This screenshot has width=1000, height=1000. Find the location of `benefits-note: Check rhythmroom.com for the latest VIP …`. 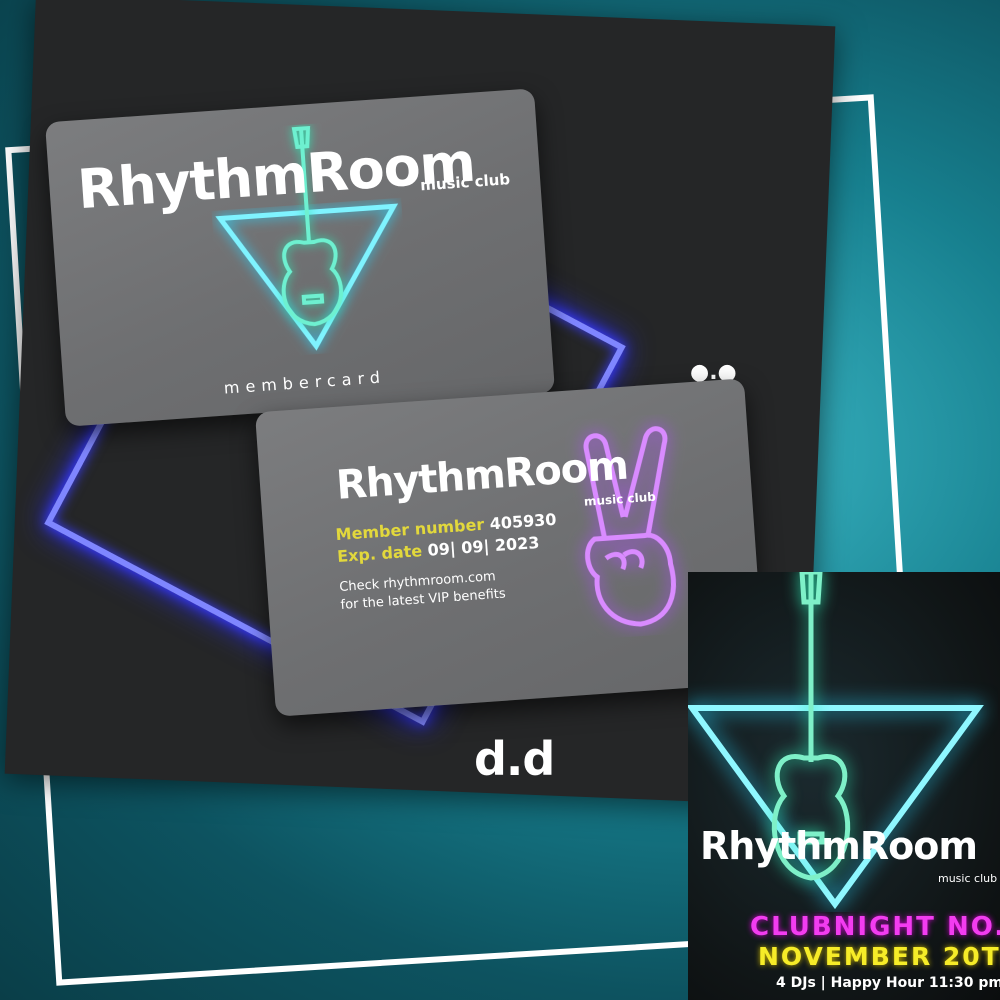

benefits-note: Check rhythmroom.com for the latest VIP … is located at coordinates (423, 590).